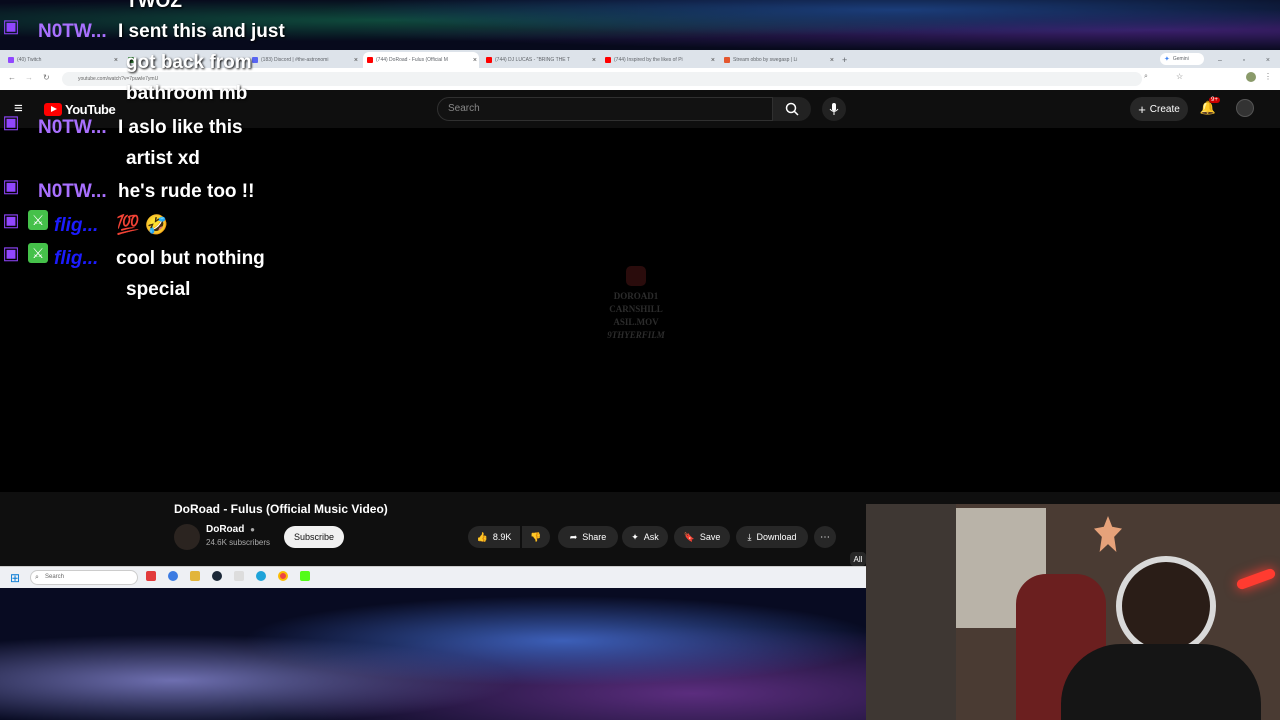 The height and width of the screenshot is (720, 1280). I want to click on tab-label: (744) DoRoad - Fulus (Official M, so click(412, 60).